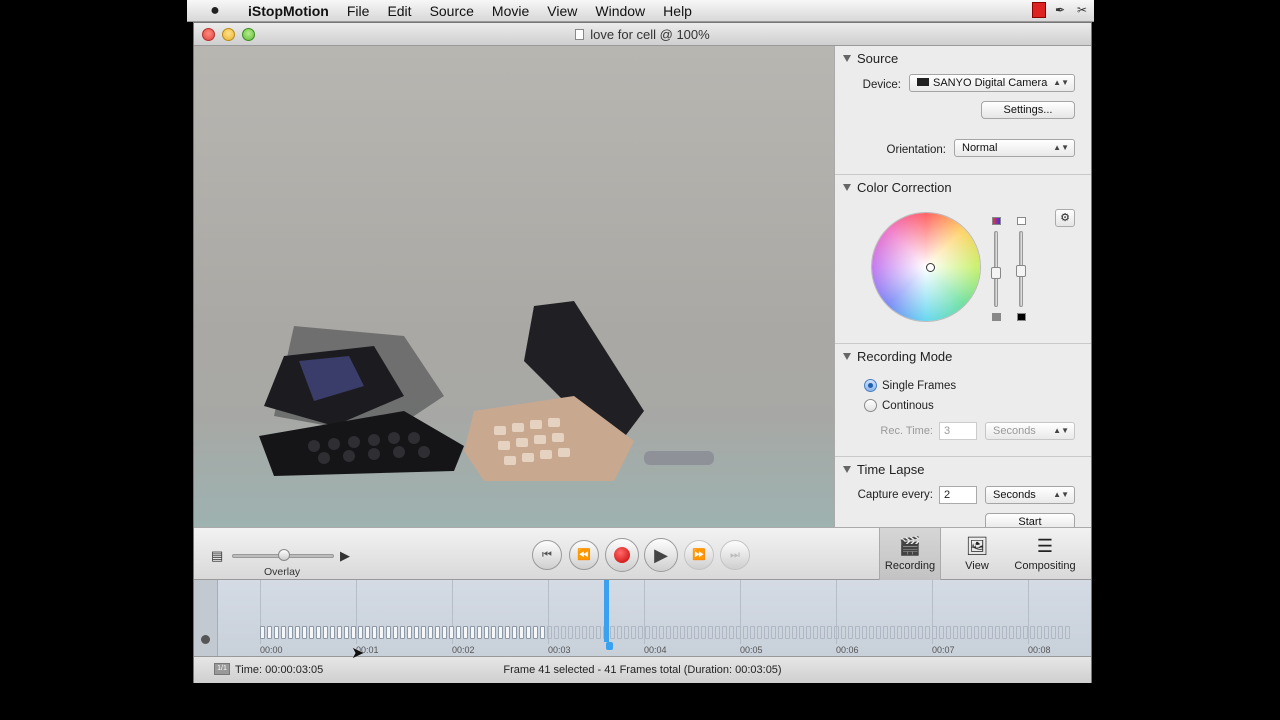  What do you see at coordinates (205, 639) in the screenshot?
I see `timeline-clock-icon` at bounding box center [205, 639].